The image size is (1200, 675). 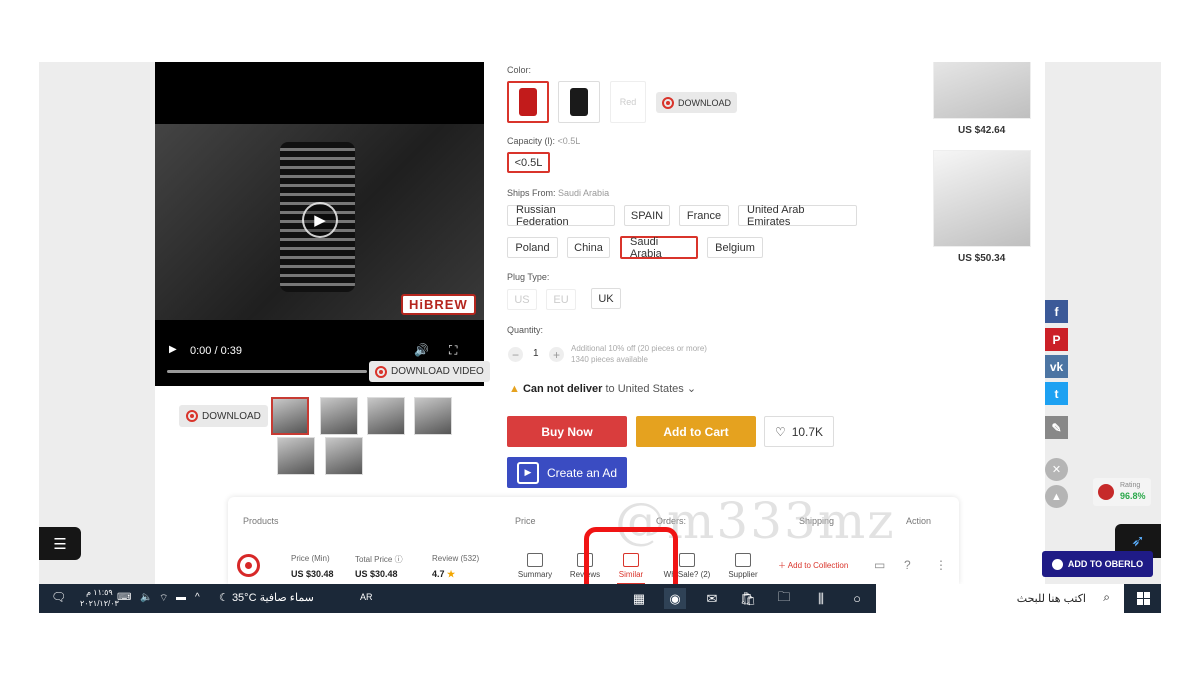 What do you see at coordinates (602, 388) in the screenshot?
I see `delivery-warning: ▲ Can not deliver to United States ⌄` at bounding box center [602, 388].